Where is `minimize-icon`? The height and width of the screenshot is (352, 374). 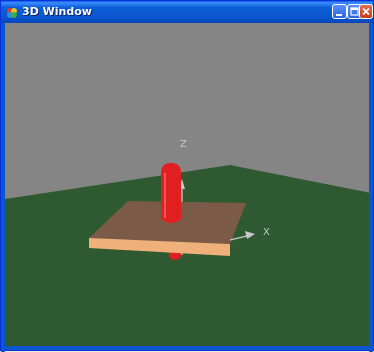 minimize-icon is located at coordinates (339, 15).